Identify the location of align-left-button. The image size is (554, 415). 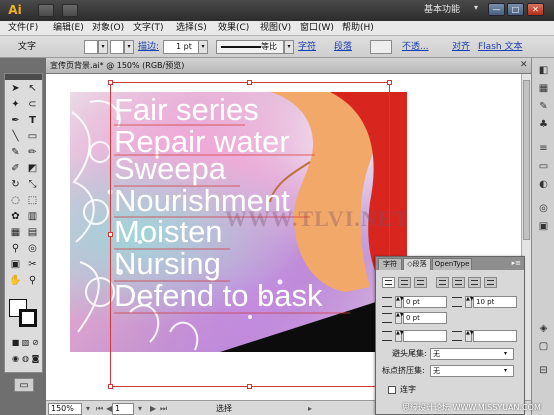
(381, 47).